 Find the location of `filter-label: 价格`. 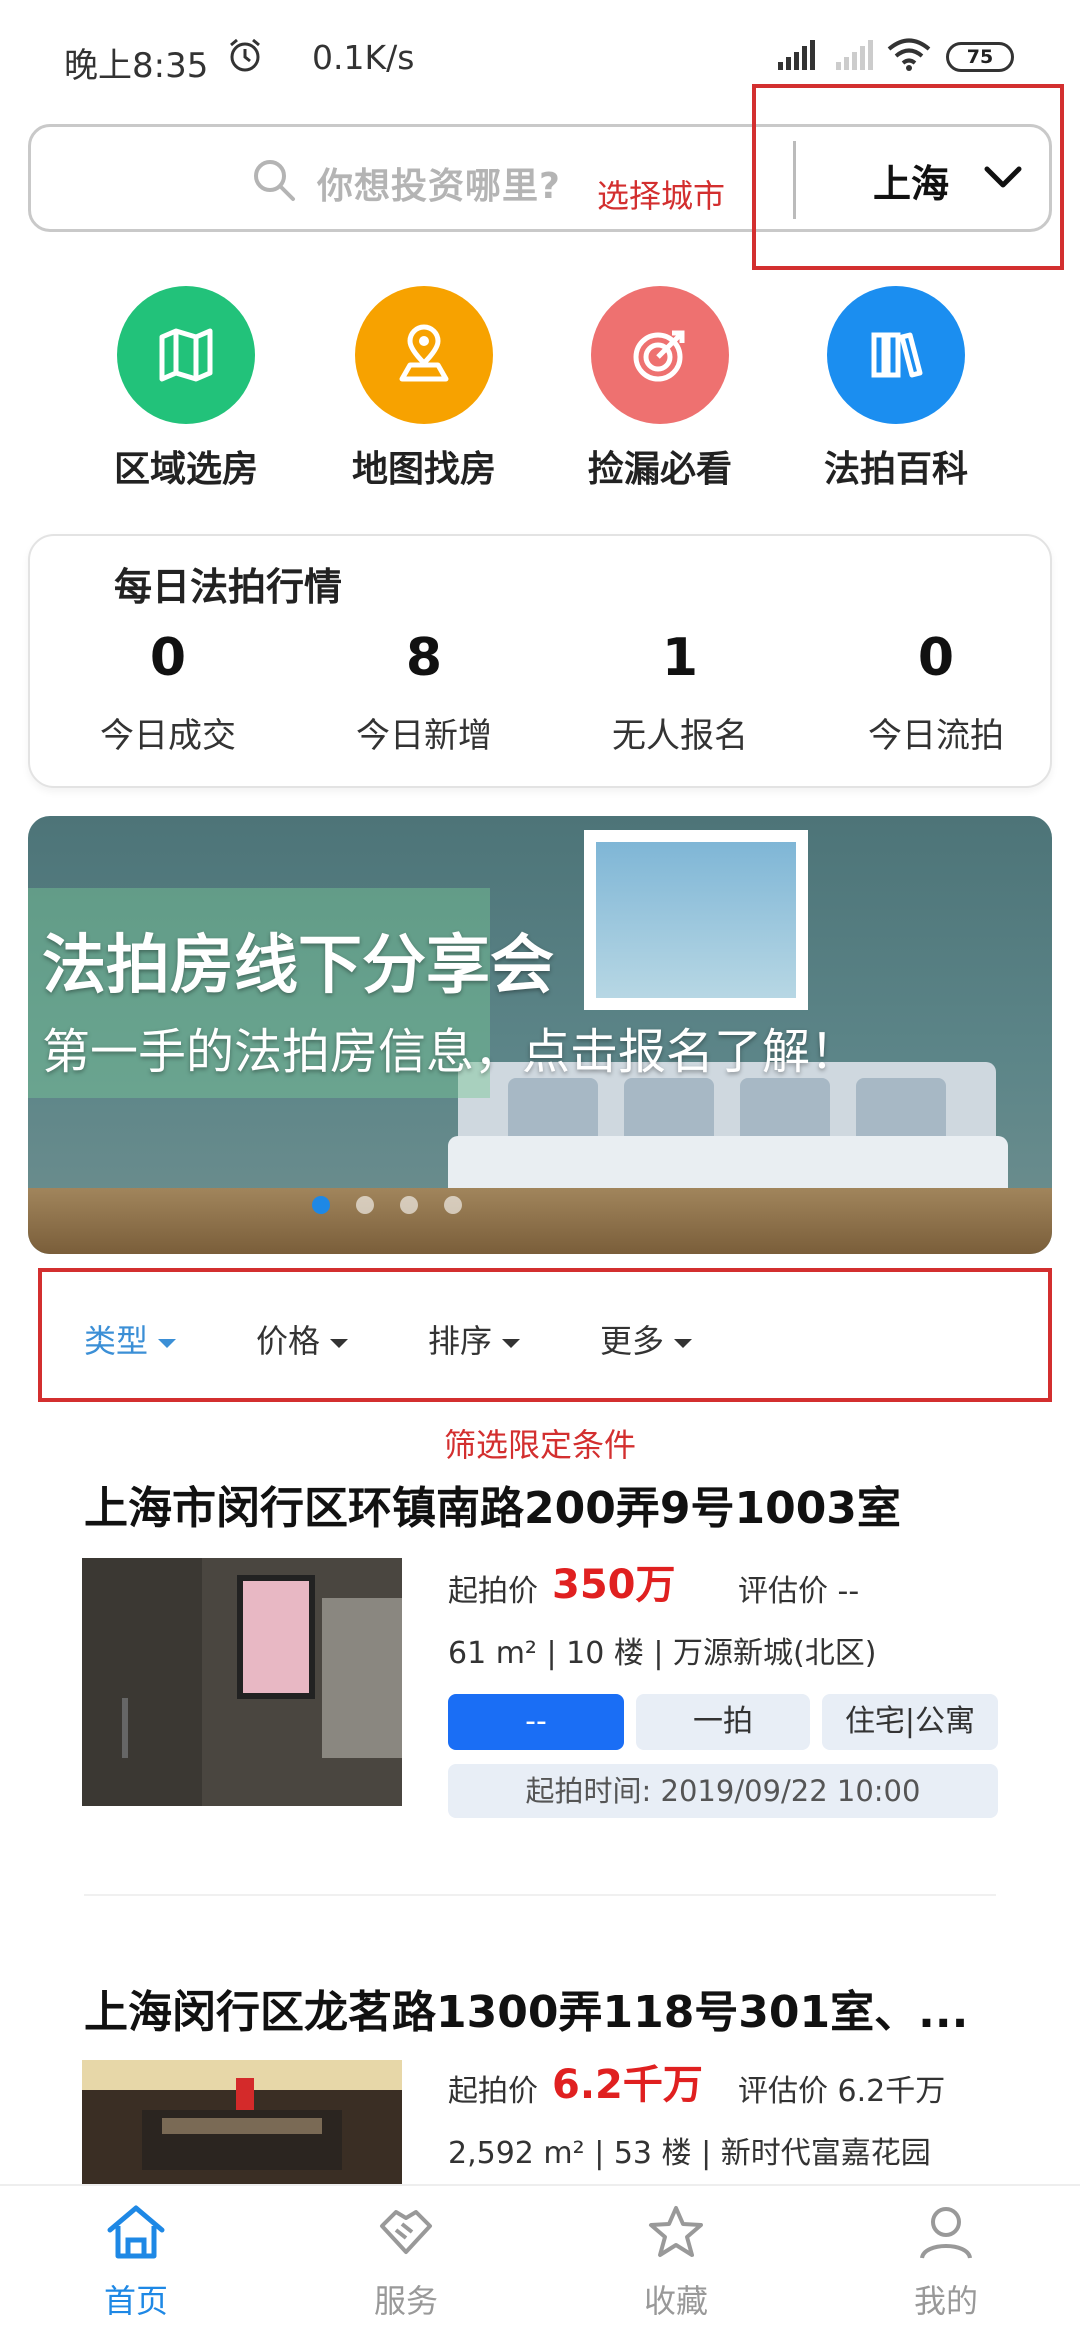

filter-label: 价格 is located at coordinates (288, 1341).